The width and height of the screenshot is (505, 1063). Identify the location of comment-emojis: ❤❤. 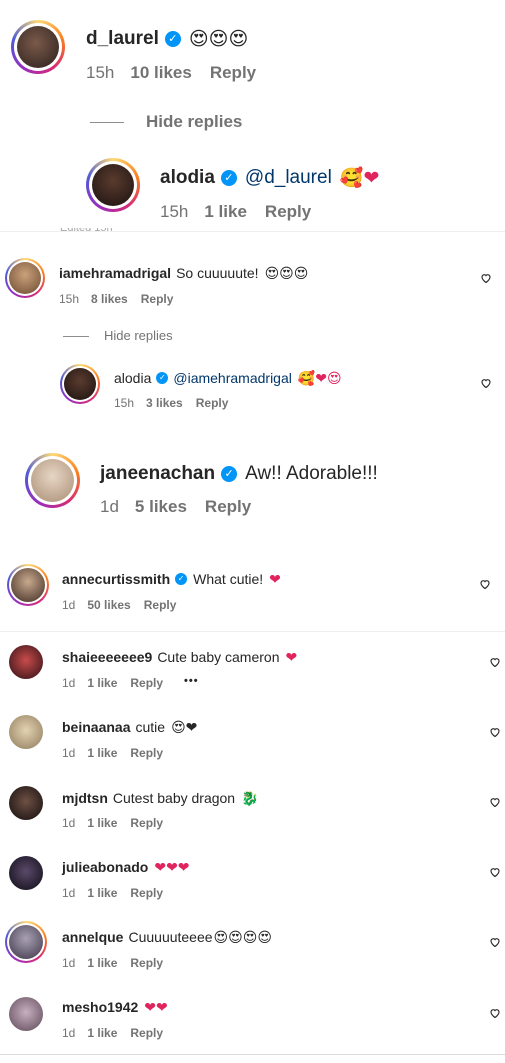
(156, 1006).